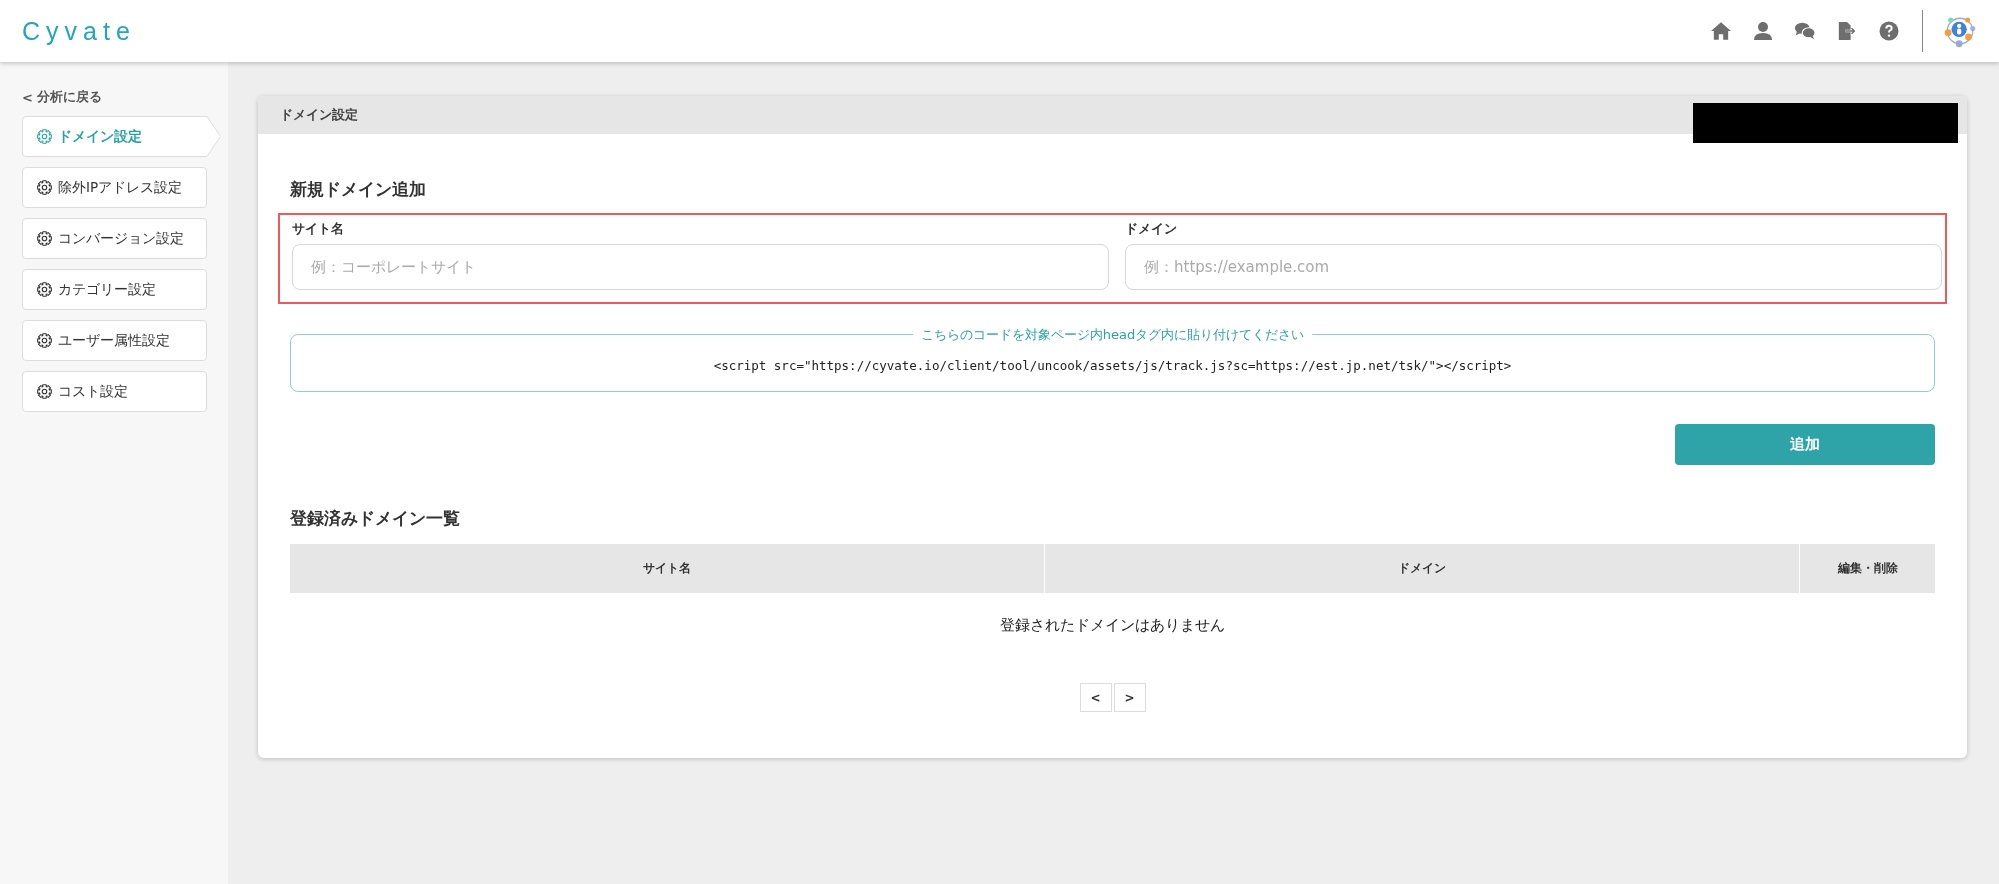  Describe the element at coordinates (1847, 31) in the screenshot. I see `logout-icon` at that location.